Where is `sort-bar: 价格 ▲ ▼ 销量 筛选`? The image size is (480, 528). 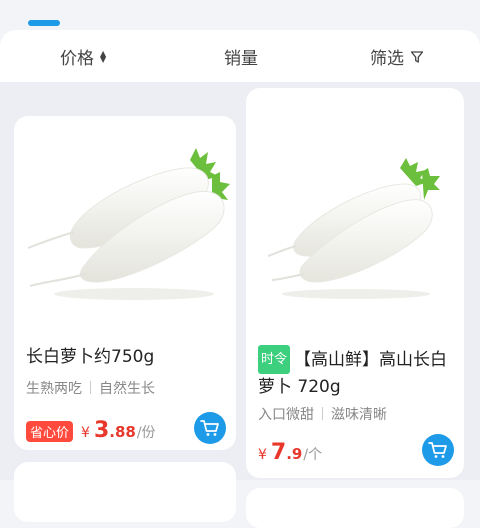 sort-bar: 价格 ▲ ▼ 销量 筛选 is located at coordinates (240, 56).